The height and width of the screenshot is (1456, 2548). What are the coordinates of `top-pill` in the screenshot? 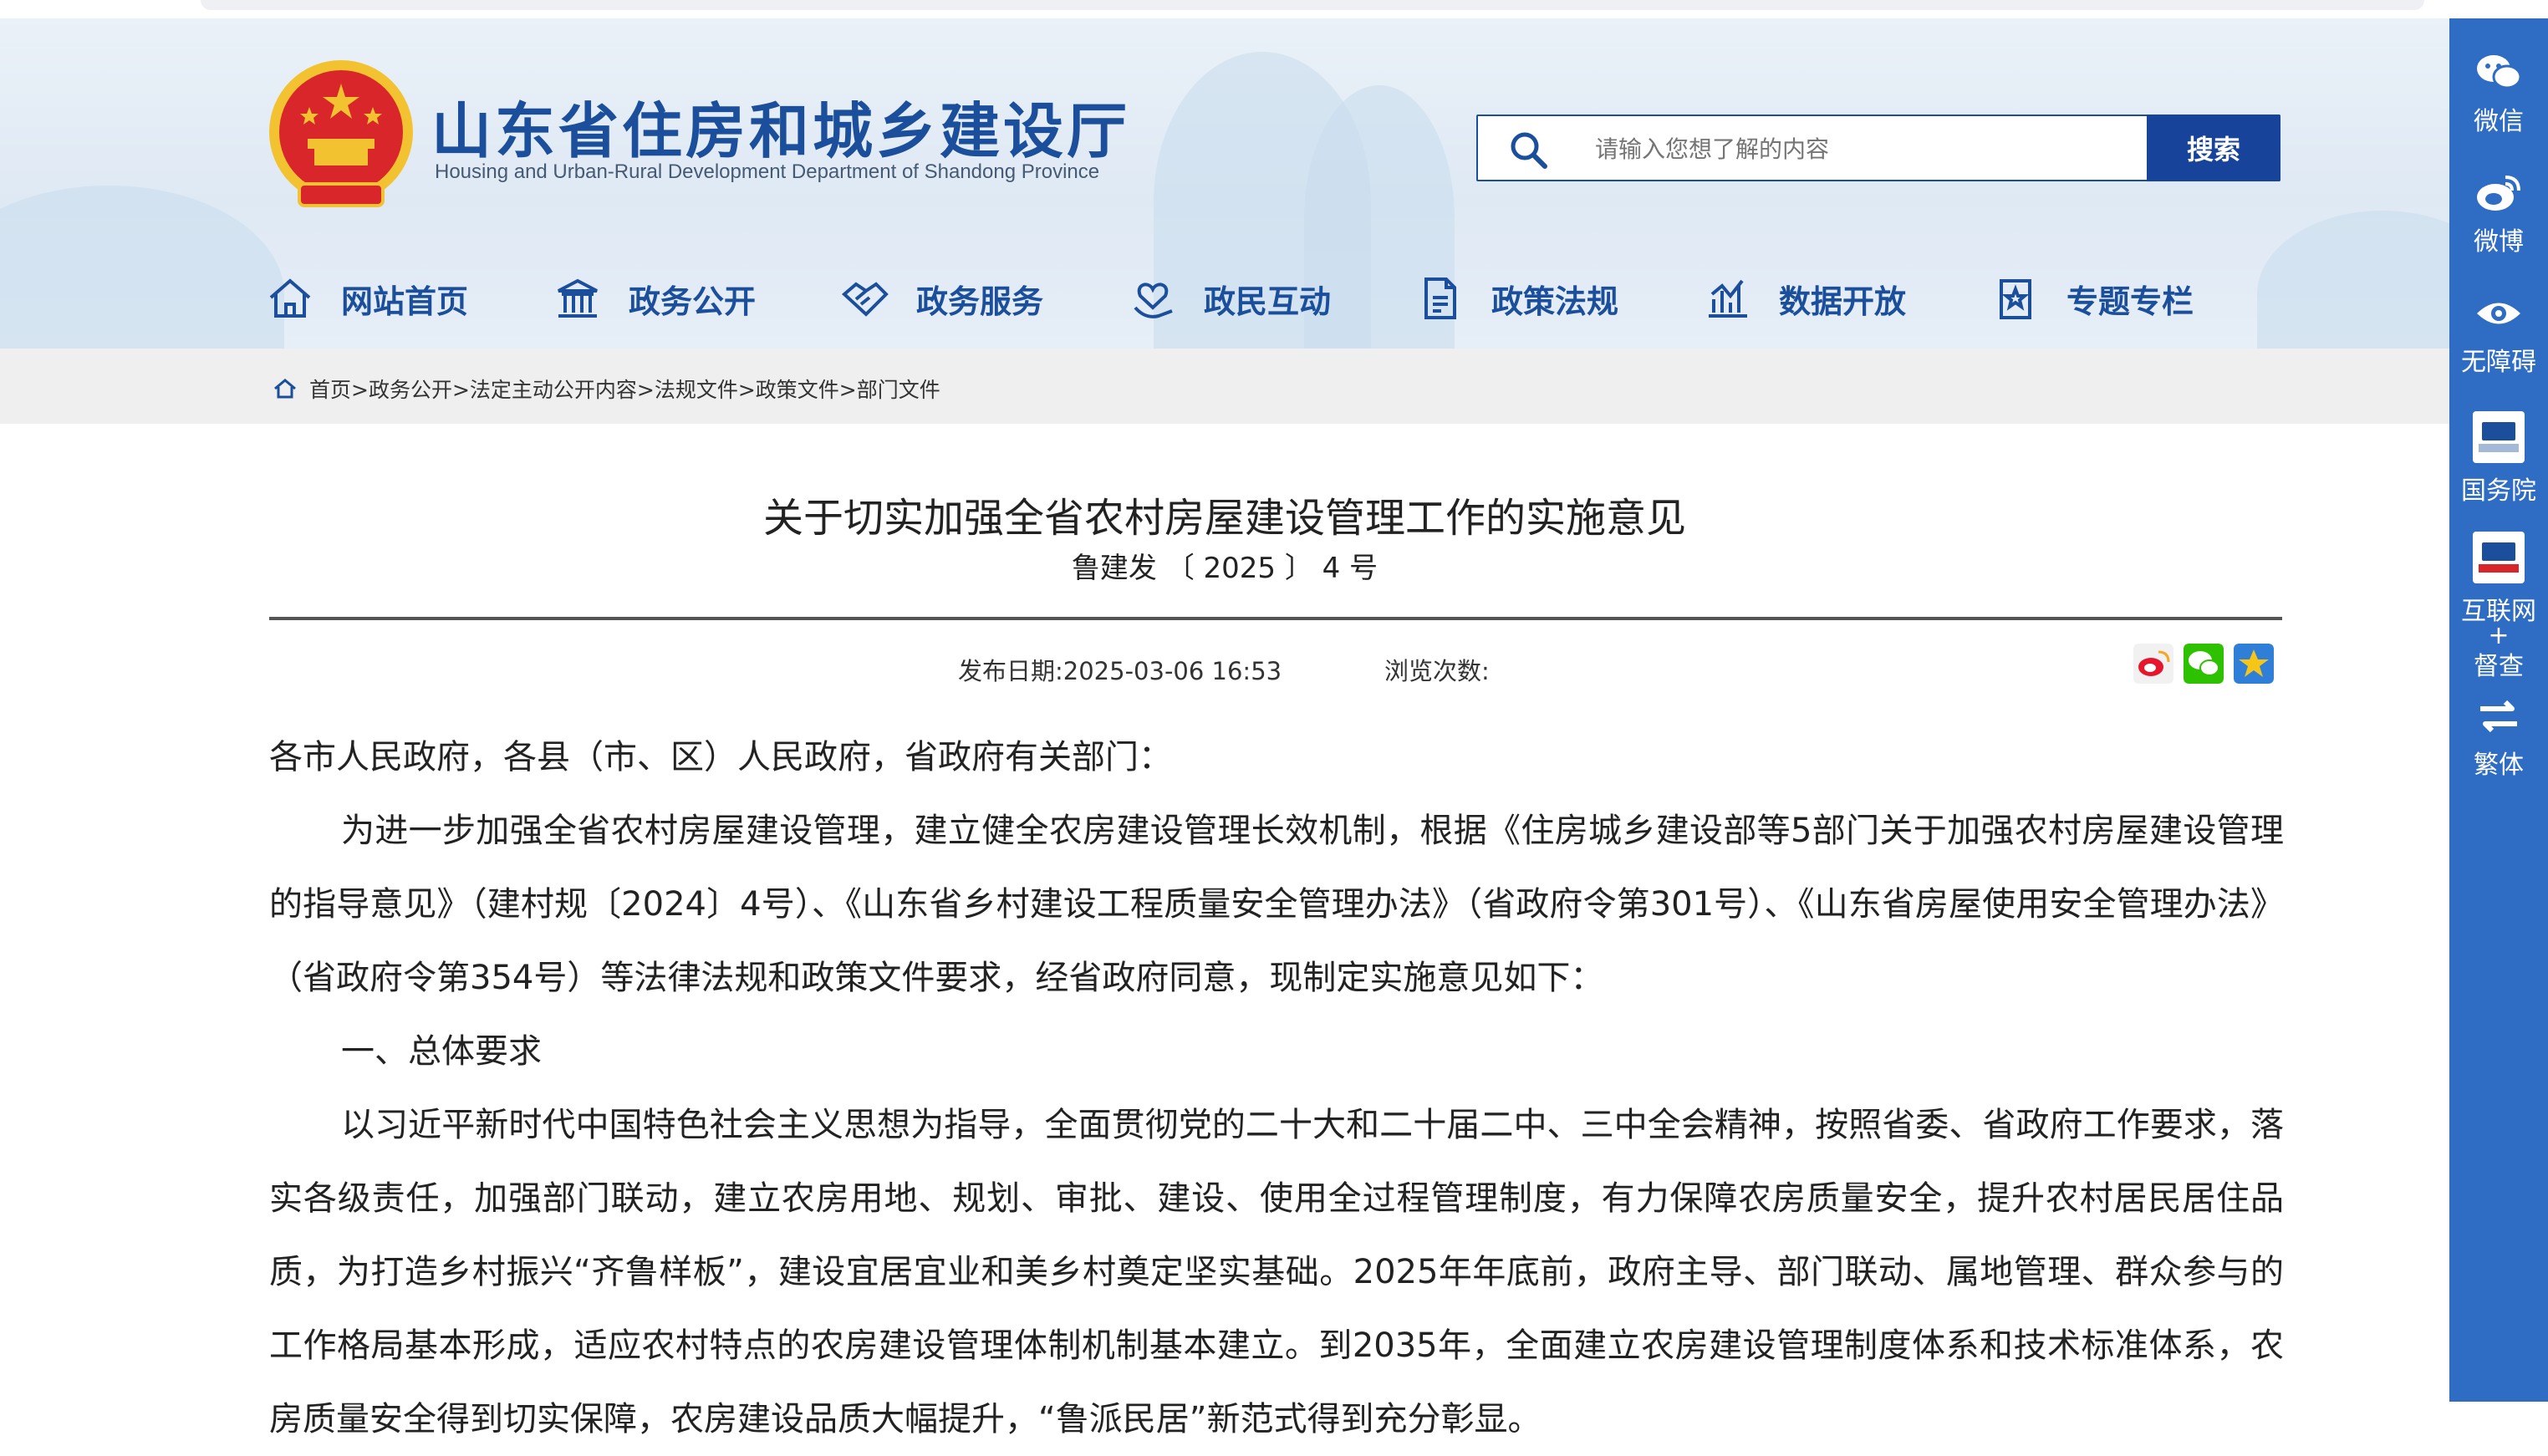 It's located at (1312, 5).